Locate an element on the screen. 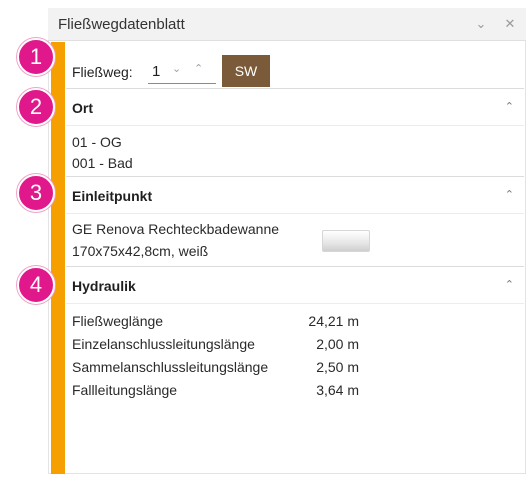 This screenshot has width=531, height=477. flow-path-stepper: 1 ⌄ ⌃ is located at coordinates (182, 72).